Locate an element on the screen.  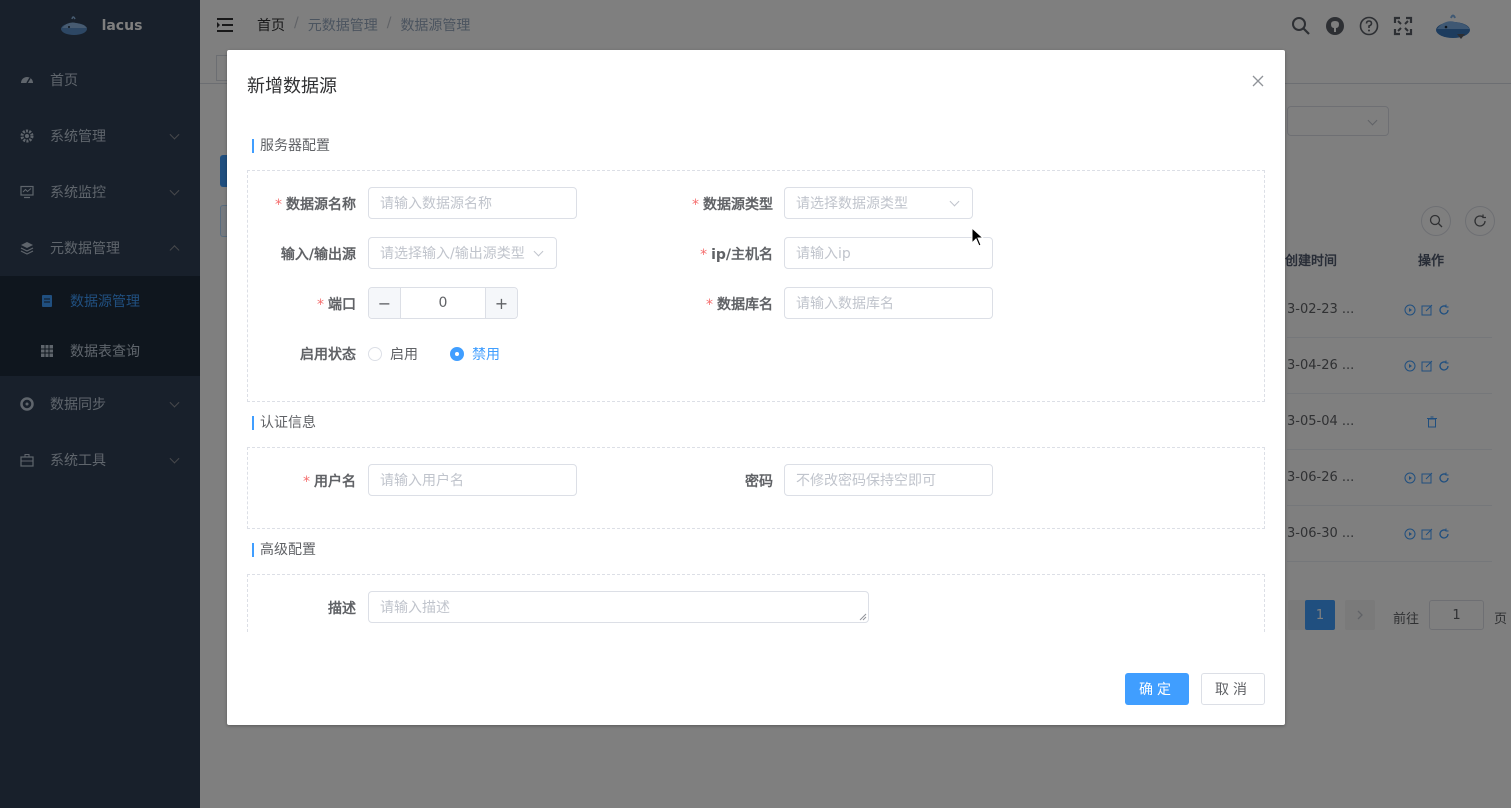
label-port: * 端口 is located at coordinates (336, 305).